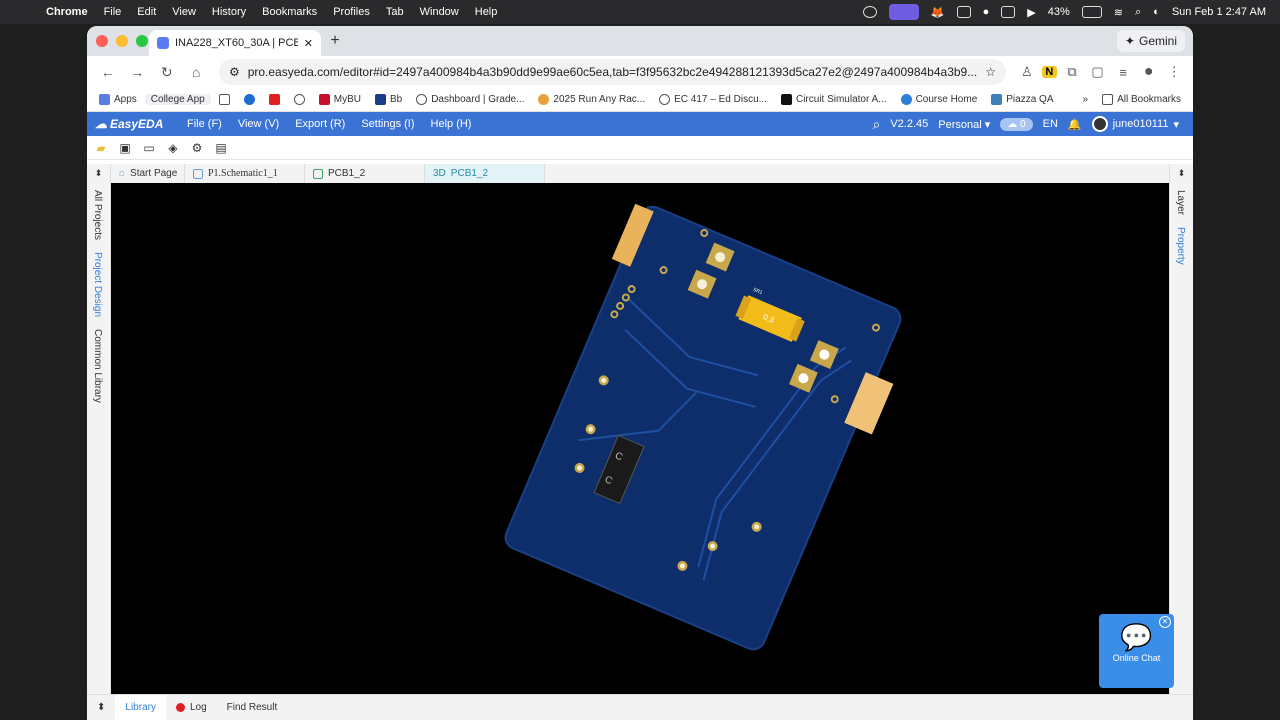  I want to click on menu-edit: Edit, so click(146, 12).